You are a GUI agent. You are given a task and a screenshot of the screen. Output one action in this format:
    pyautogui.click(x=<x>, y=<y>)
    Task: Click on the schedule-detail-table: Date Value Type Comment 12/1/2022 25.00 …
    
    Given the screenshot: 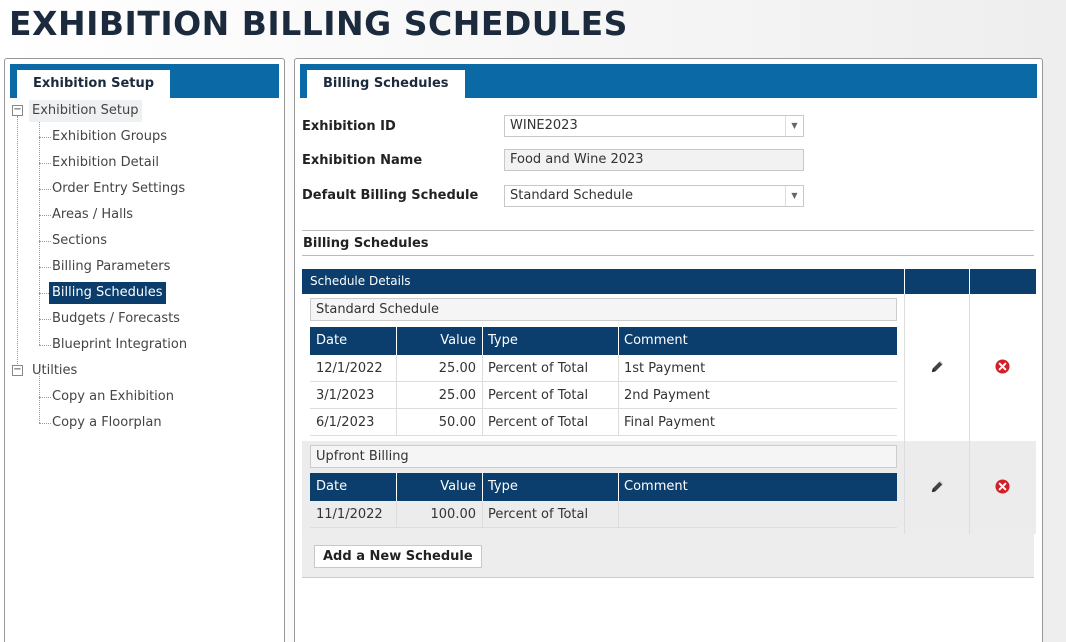 What is the action you would take?
    pyautogui.click(x=603, y=382)
    